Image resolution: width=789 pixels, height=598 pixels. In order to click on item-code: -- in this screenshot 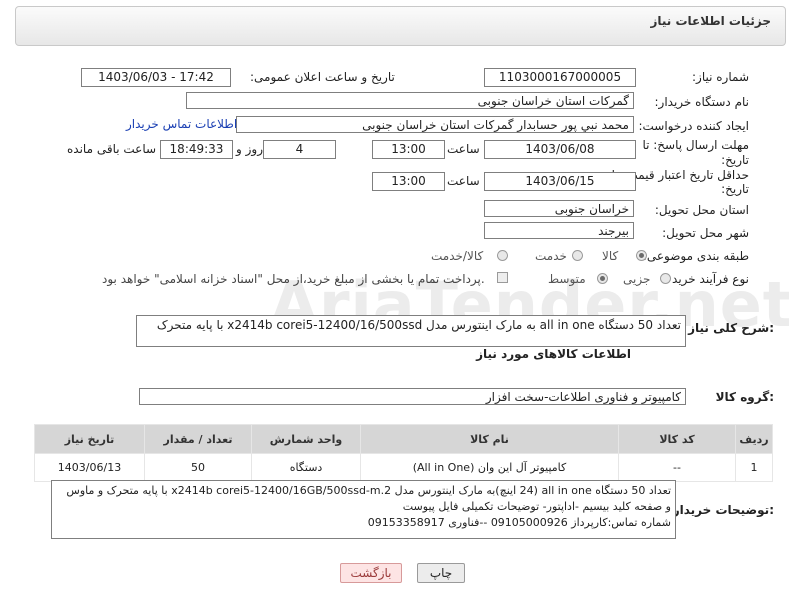, I will do `click(677, 467)`.